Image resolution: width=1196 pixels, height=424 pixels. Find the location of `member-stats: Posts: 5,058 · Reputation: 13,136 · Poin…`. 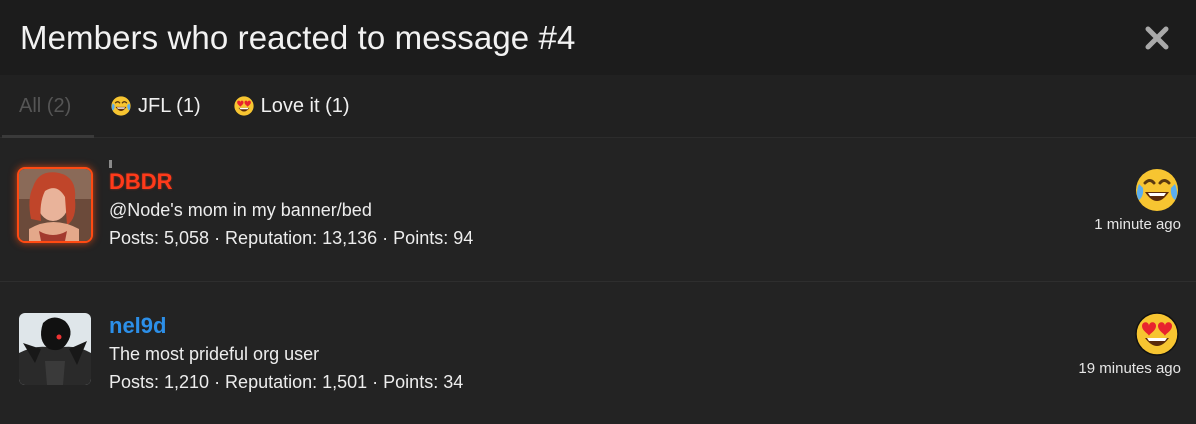

member-stats: Posts: 5,058 · Reputation: 13,136 · Poin… is located at coordinates (291, 238).